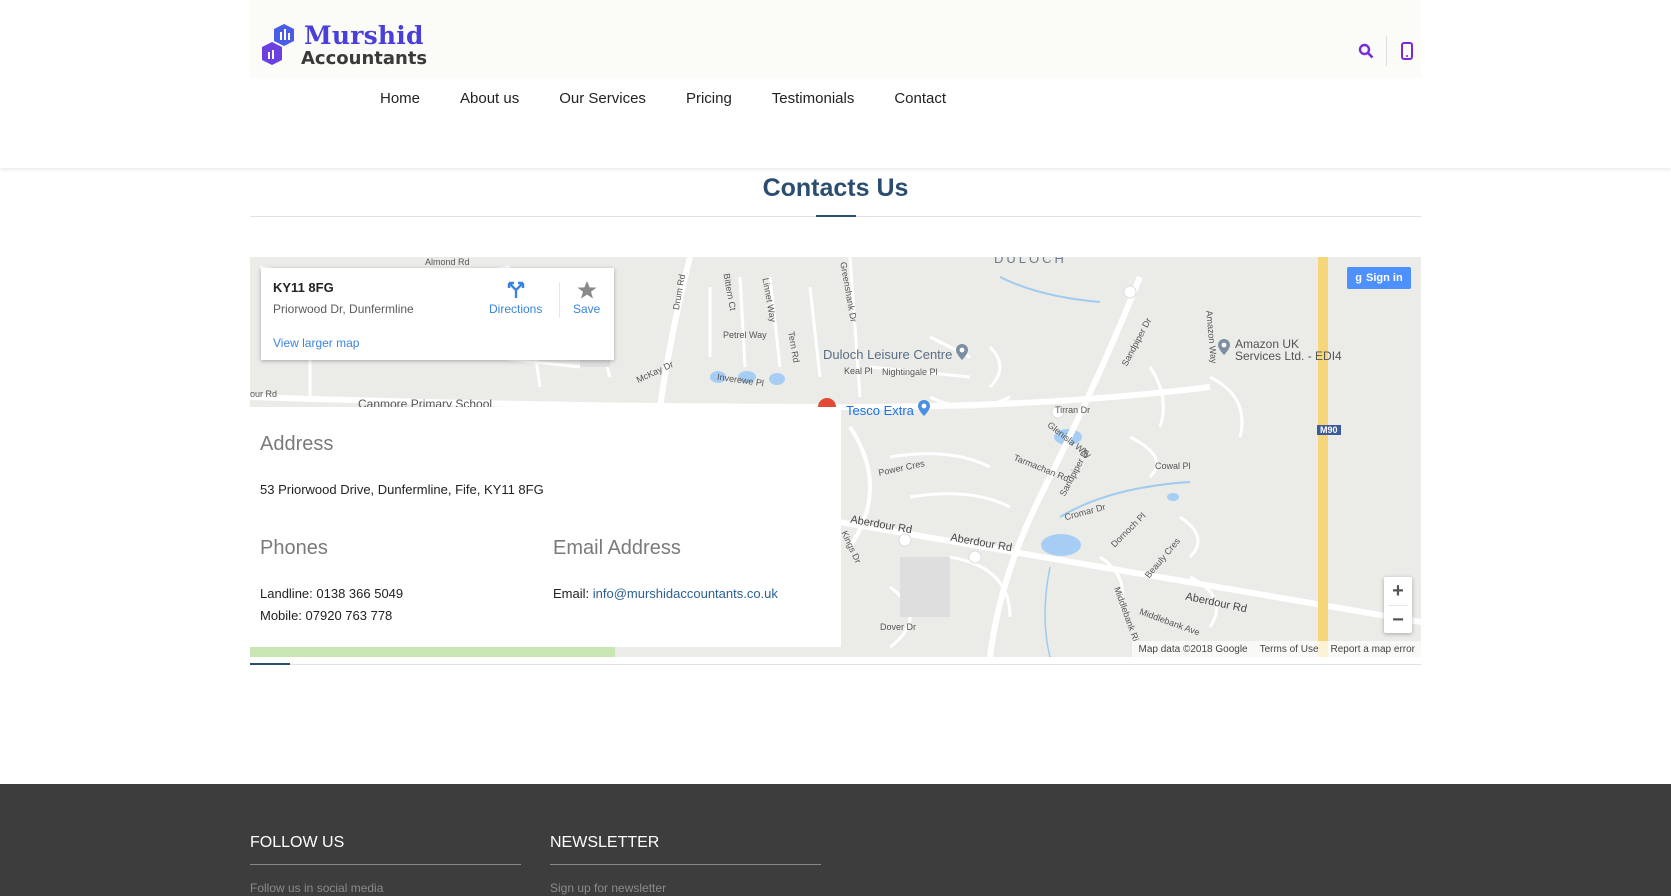 The height and width of the screenshot is (896, 1671). What do you see at coordinates (587, 290) in the screenshot?
I see `star-icon` at bounding box center [587, 290].